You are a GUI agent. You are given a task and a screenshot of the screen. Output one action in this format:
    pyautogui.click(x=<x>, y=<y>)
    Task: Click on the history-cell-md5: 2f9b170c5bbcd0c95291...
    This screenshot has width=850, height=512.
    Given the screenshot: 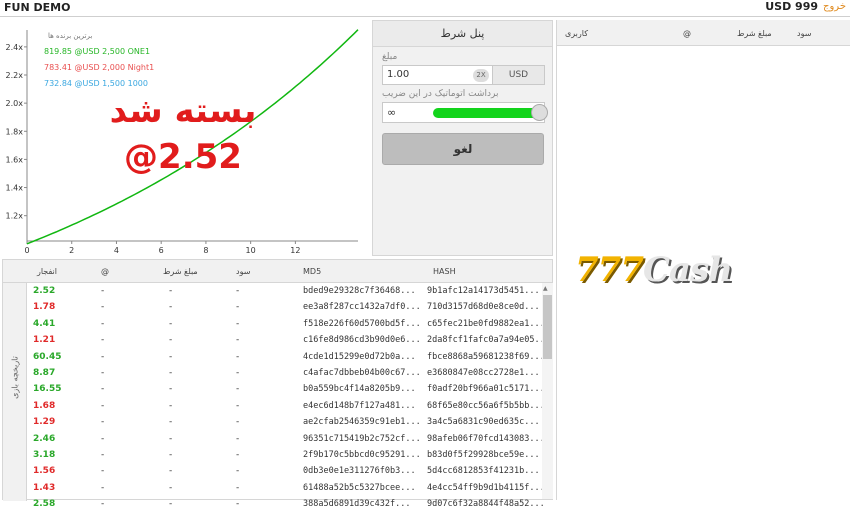 What is the action you would take?
    pyautogui.click(x=362, y=455)
    